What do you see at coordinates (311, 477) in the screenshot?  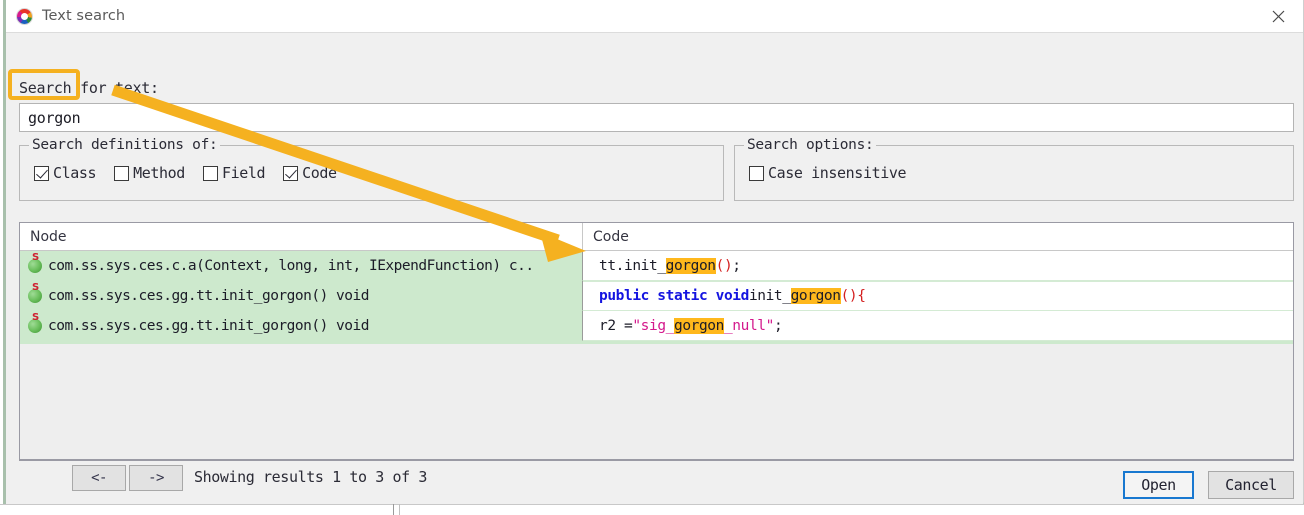 I see `results-status-text: Showing results 1 to 3 of 3` at bounding box center [311, 477].